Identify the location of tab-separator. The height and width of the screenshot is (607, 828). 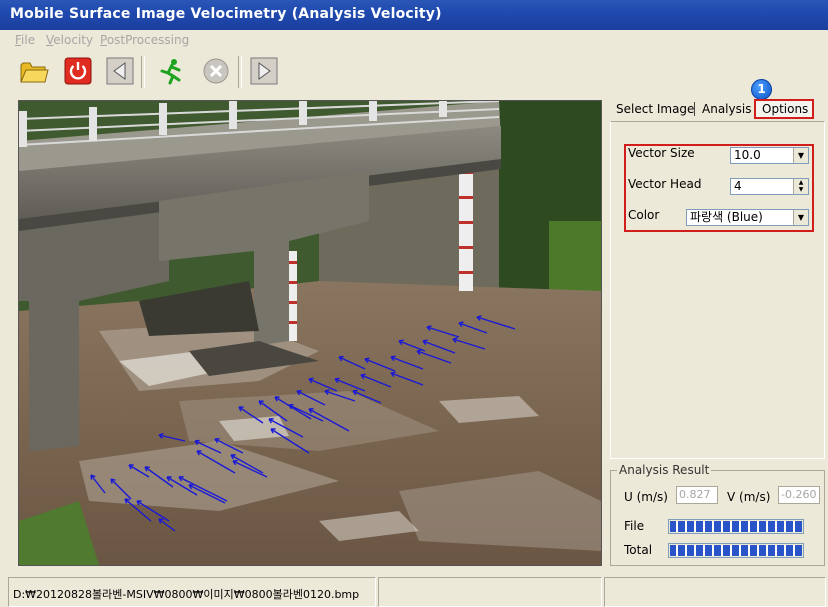
(694, 109).